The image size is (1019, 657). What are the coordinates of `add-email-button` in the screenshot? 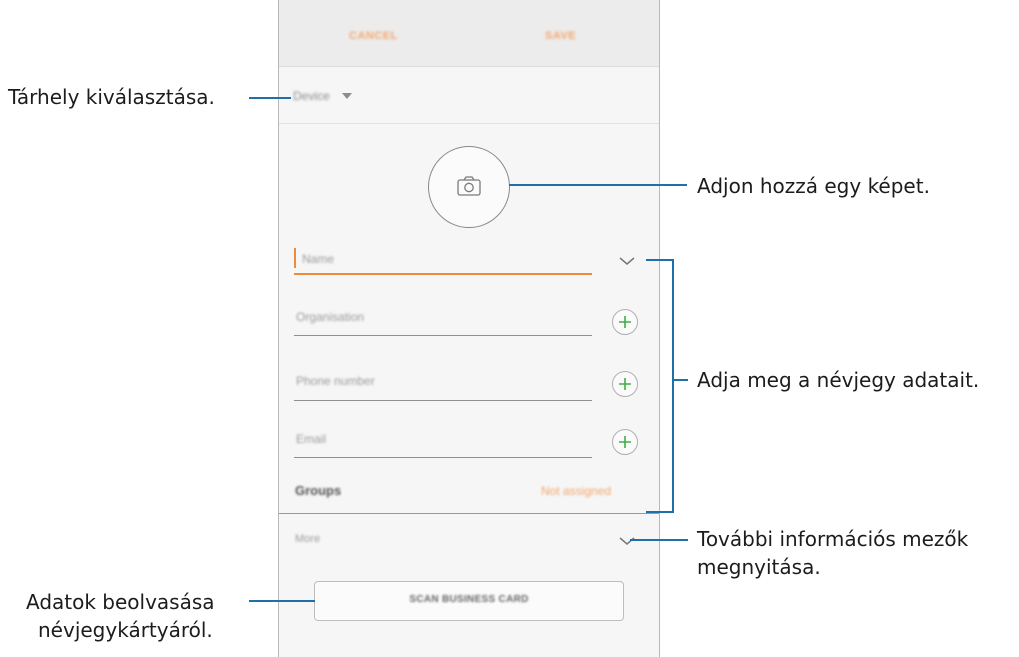 It's located at (625, 442).